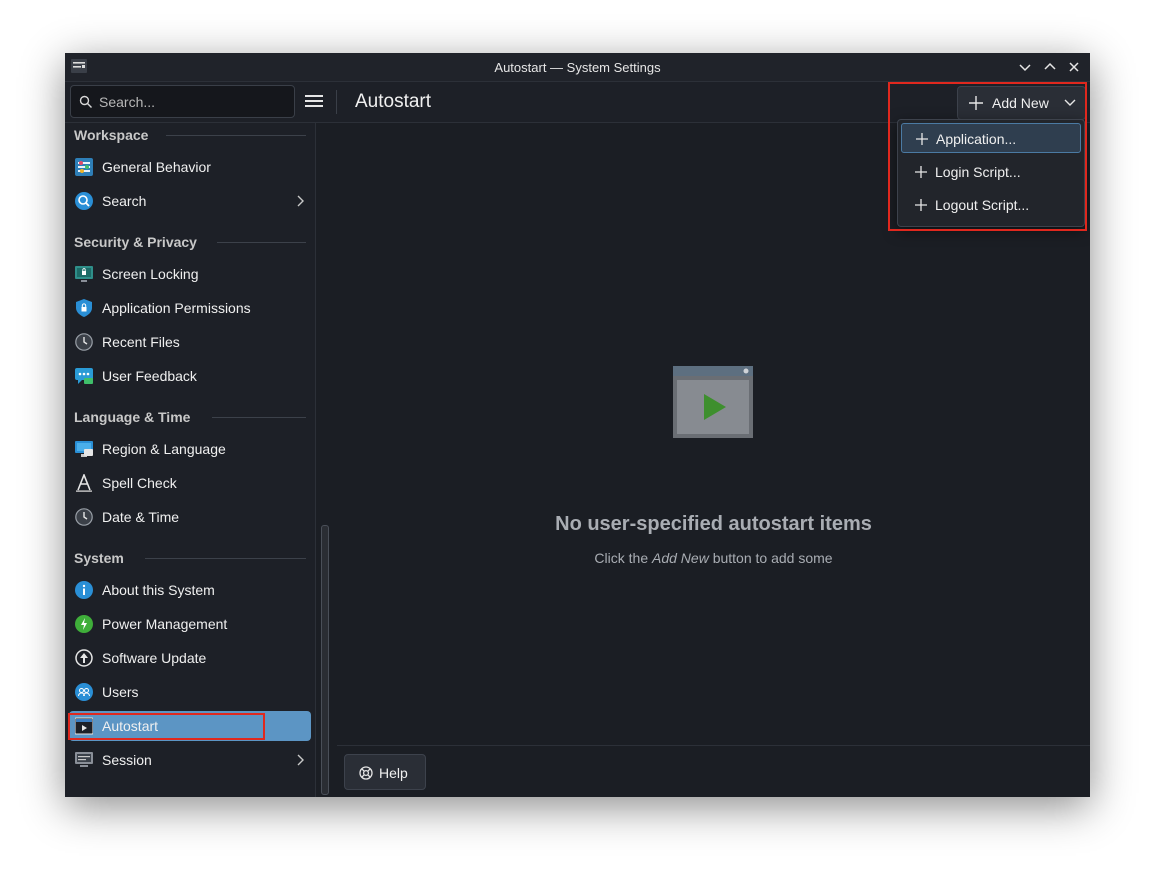  I want to click on empty-sub-prefix: Click the, so click(623, 558).